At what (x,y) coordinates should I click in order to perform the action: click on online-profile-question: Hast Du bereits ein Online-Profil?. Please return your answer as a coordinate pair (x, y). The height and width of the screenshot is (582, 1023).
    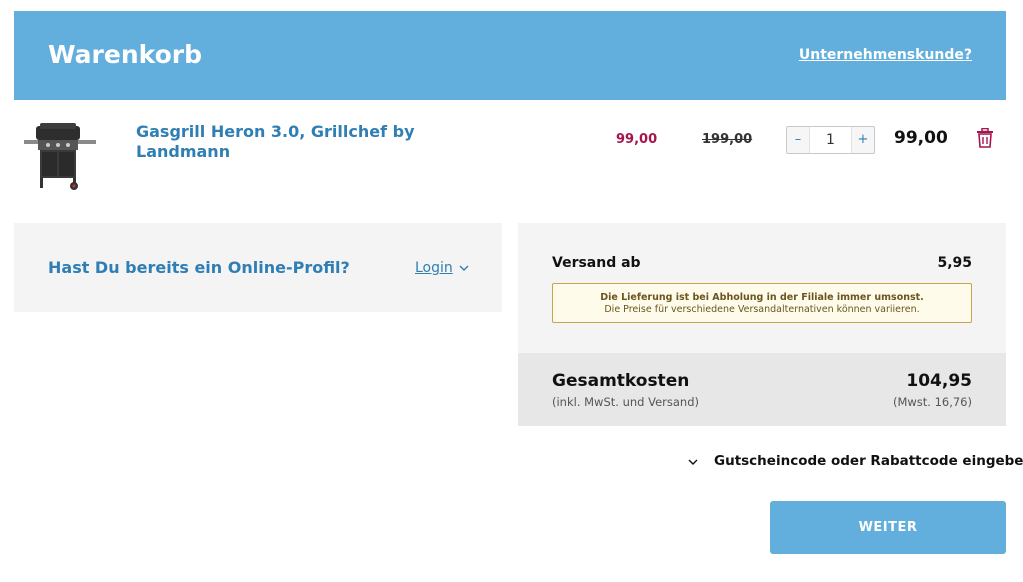
    Looking at the image, I should click on (199, 267).